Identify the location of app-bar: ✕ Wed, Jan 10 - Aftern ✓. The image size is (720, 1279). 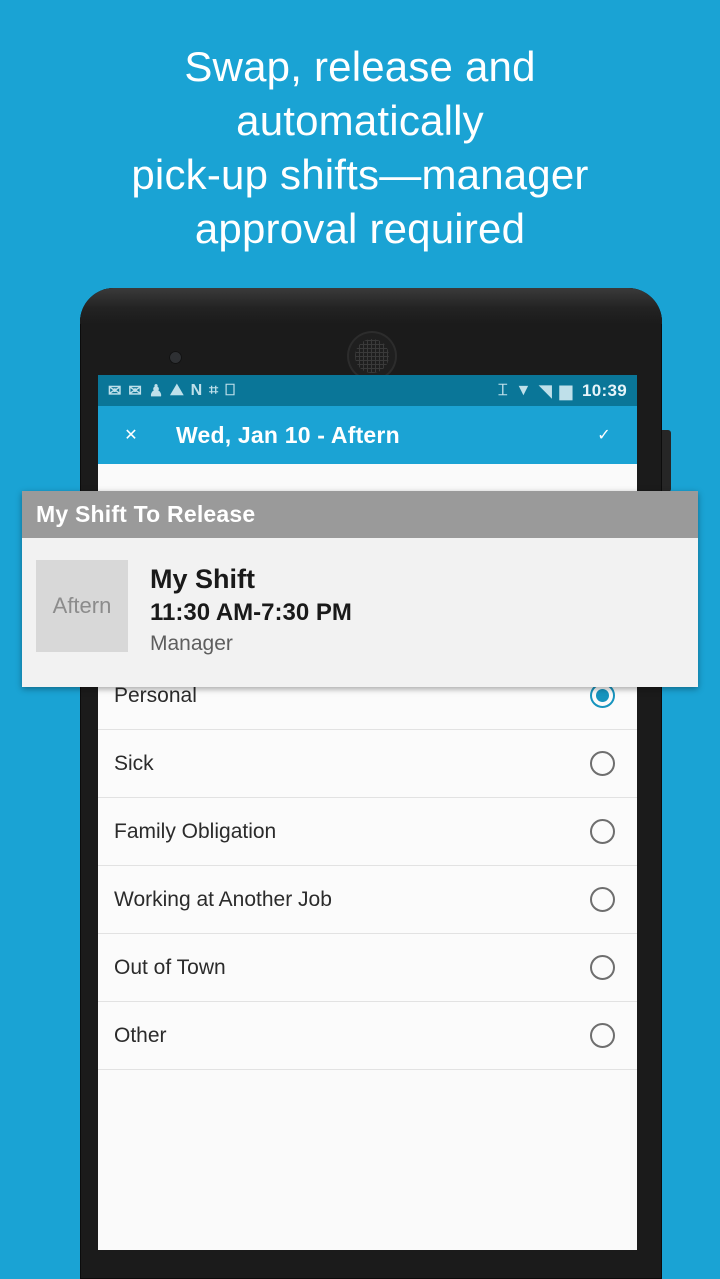
(367, 435).